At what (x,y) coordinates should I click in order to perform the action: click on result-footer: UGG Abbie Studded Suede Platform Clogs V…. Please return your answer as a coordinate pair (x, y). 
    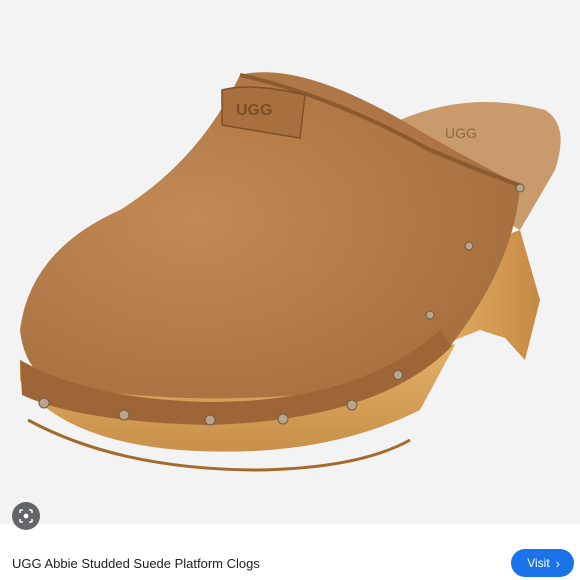
    Looking at the image, I should click on (290, 560).